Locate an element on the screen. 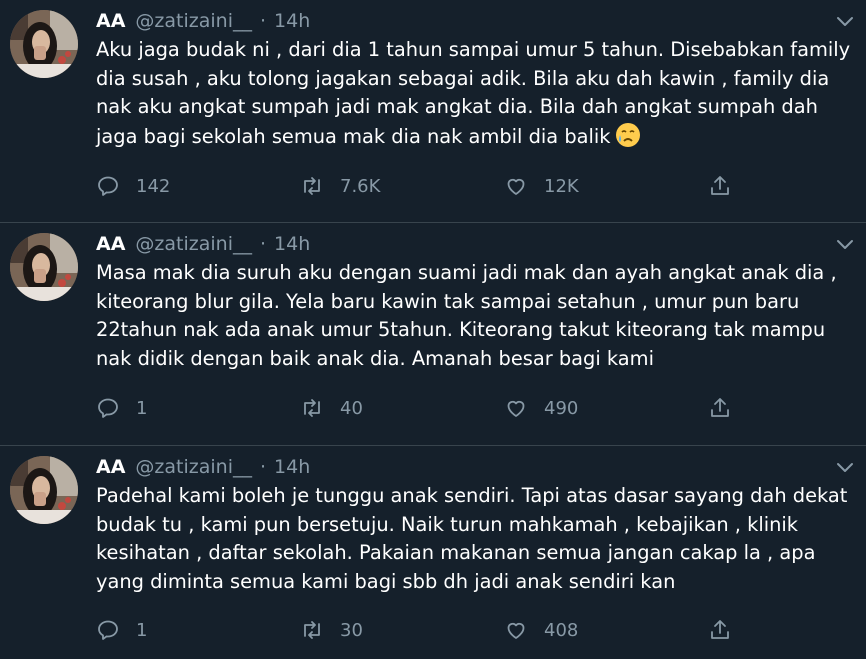  retweet-count: 7.6K is located at coordinates (360, 186).